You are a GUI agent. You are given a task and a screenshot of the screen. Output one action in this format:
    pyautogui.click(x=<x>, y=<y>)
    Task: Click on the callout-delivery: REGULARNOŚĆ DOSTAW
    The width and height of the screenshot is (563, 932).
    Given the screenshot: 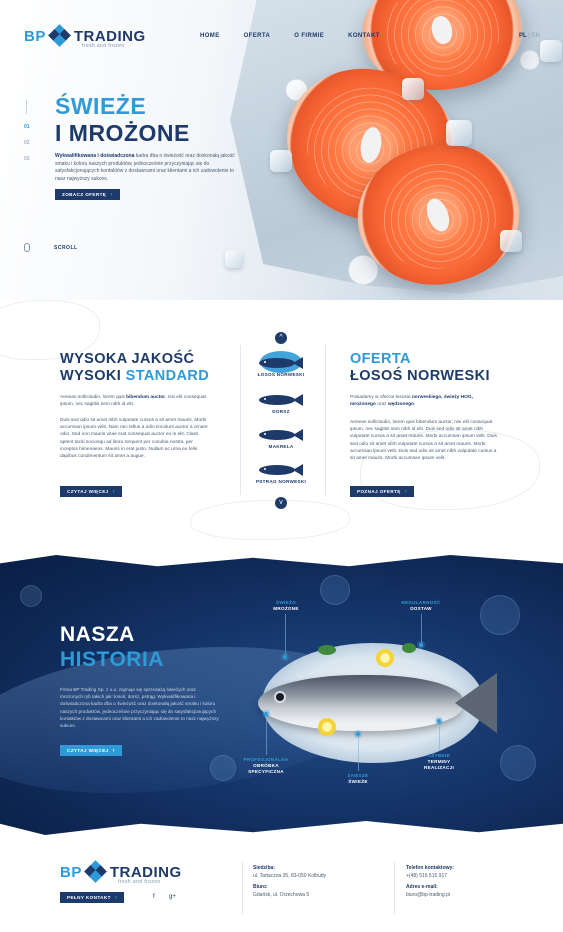 What is the action you would take?
    pyautogui.click(x=421, y=606)
    